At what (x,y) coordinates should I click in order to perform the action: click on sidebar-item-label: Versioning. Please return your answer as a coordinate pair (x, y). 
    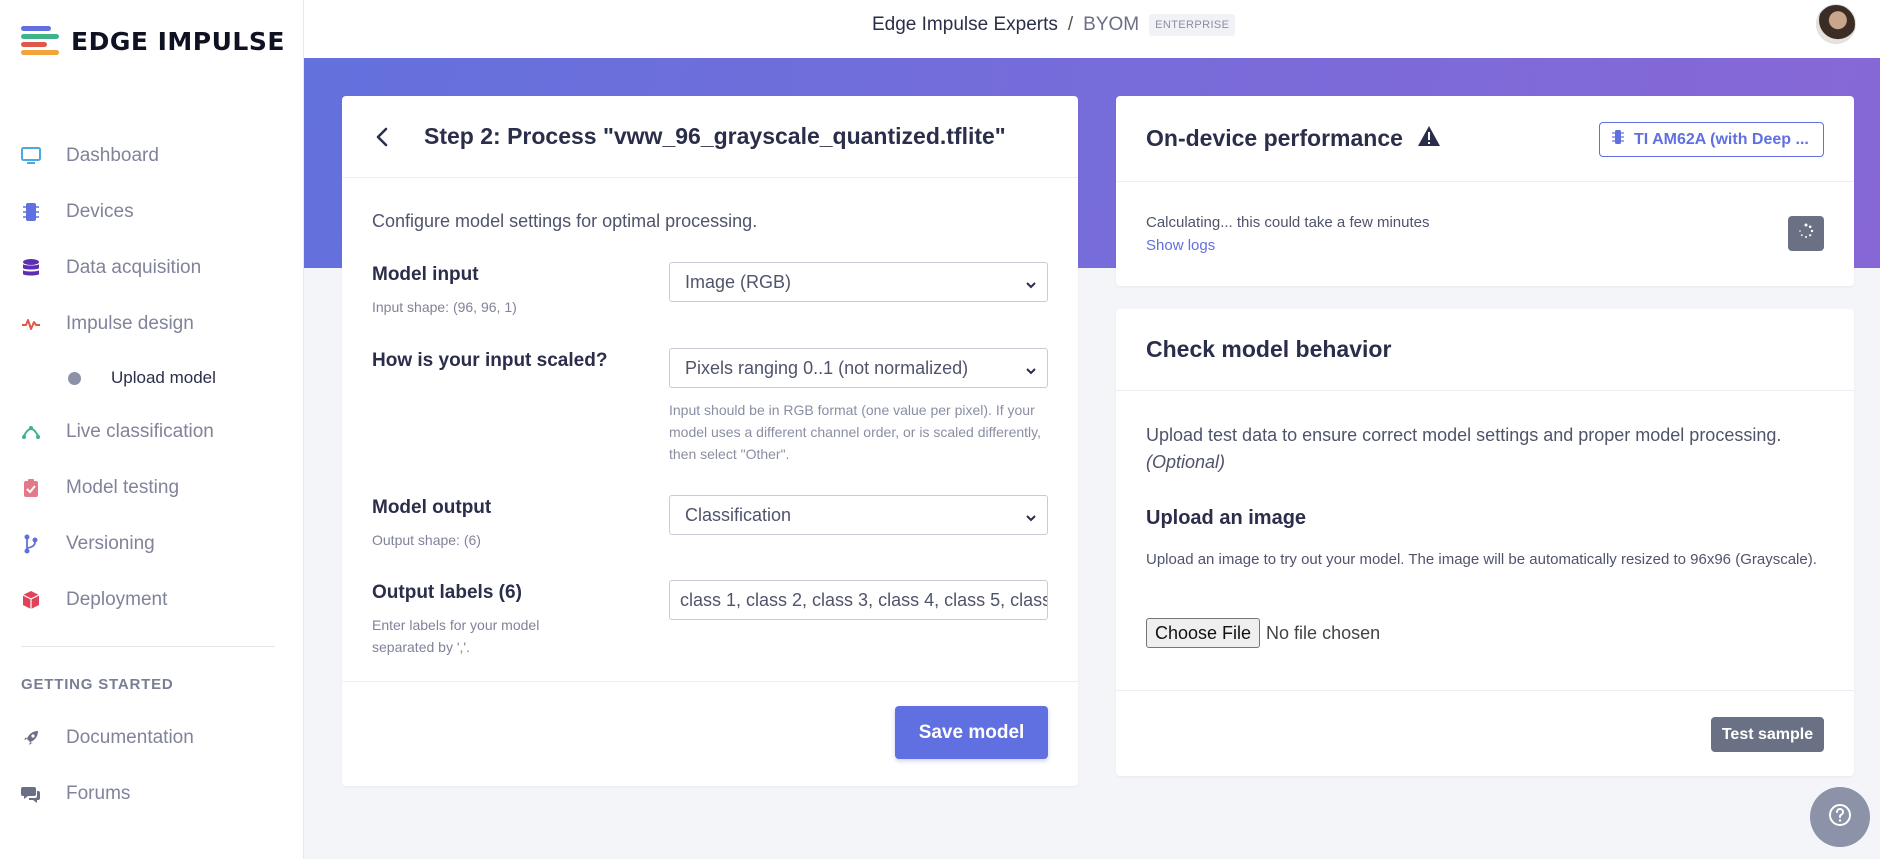
    Looking at the image, I should click on (110, 543).